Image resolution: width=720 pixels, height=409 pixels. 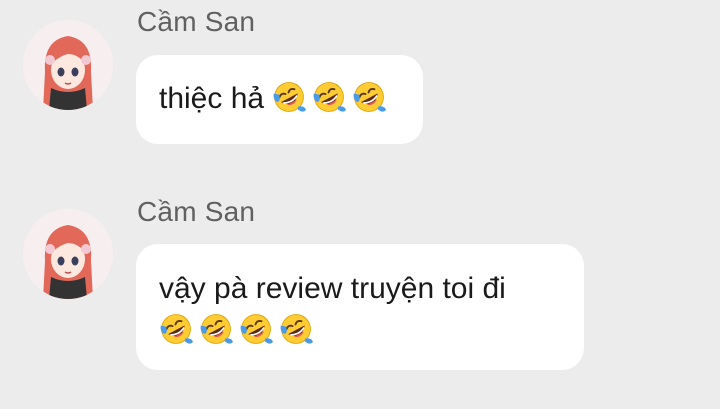 I want to click on message-bubble: thiệc hả, so click(x=279, y=99).